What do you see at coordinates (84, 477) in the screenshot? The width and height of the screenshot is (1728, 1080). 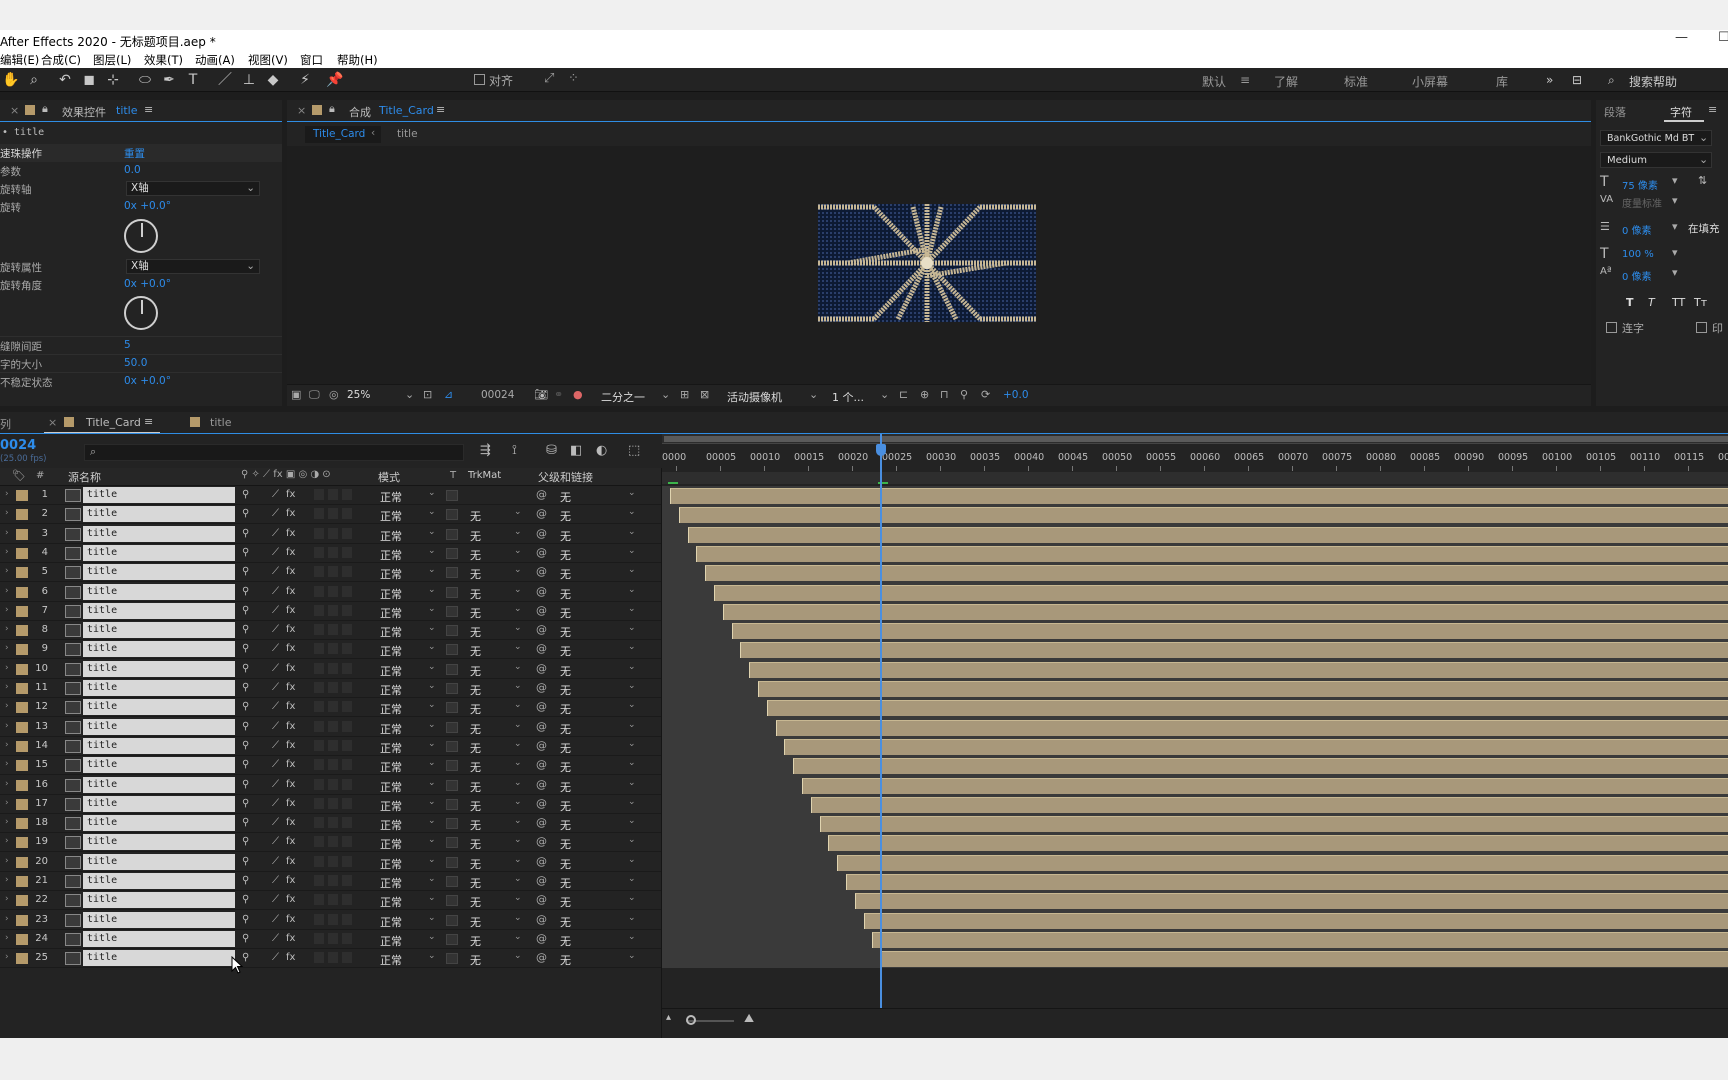 I see `source-name-header: 源名称` at bounding box center [84, 477].